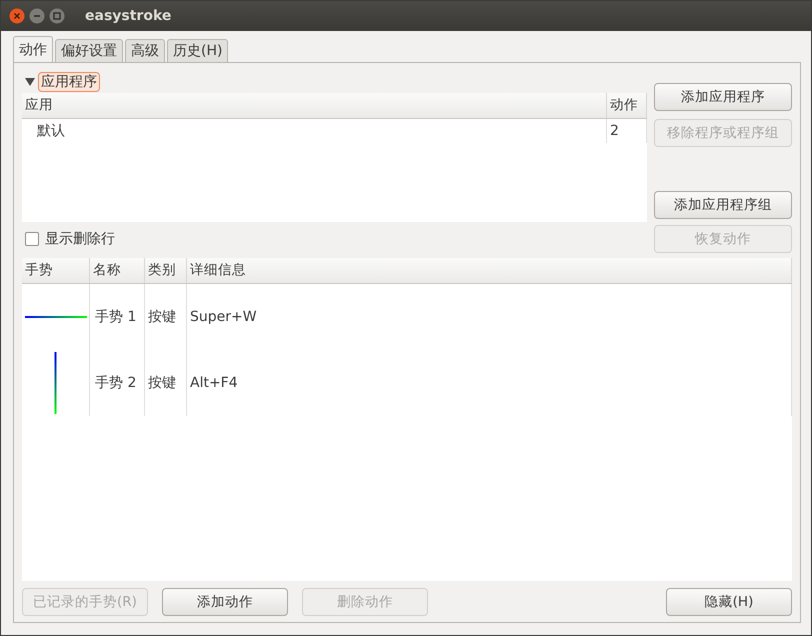  What do you see at coordinates (17, 16) in the screenshot?
I see `close-icon` at bounding box center [17, 16].